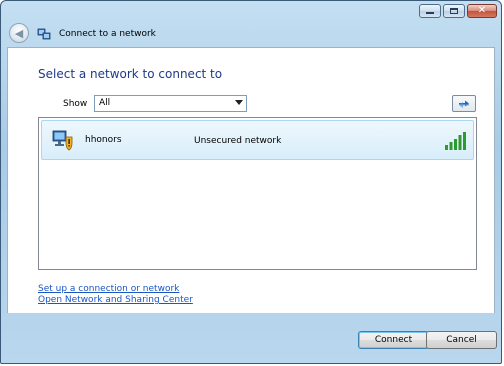 The image size is (504, 366). Describe the element at coordinates (239, 102) in the screenshot. I see `chevron-down-icon` at that location.